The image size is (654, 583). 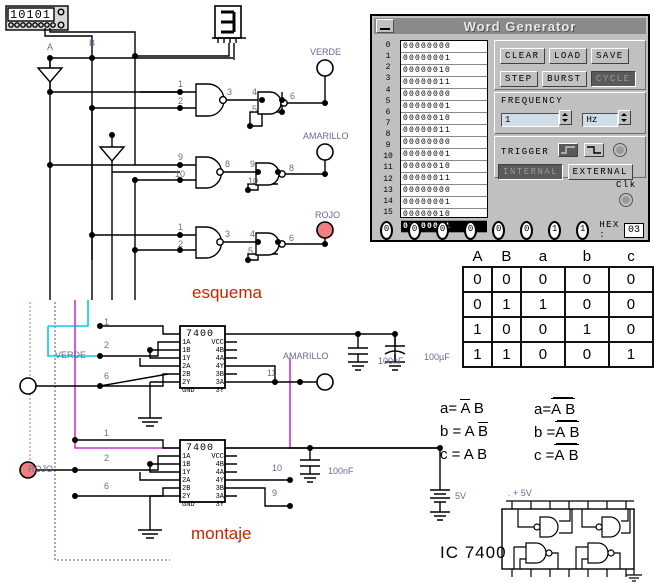 What do you see at coordinates (341, 471) in the screenshot?
I see `cap-label-3: 100nF` at bounding box center [341, 471].